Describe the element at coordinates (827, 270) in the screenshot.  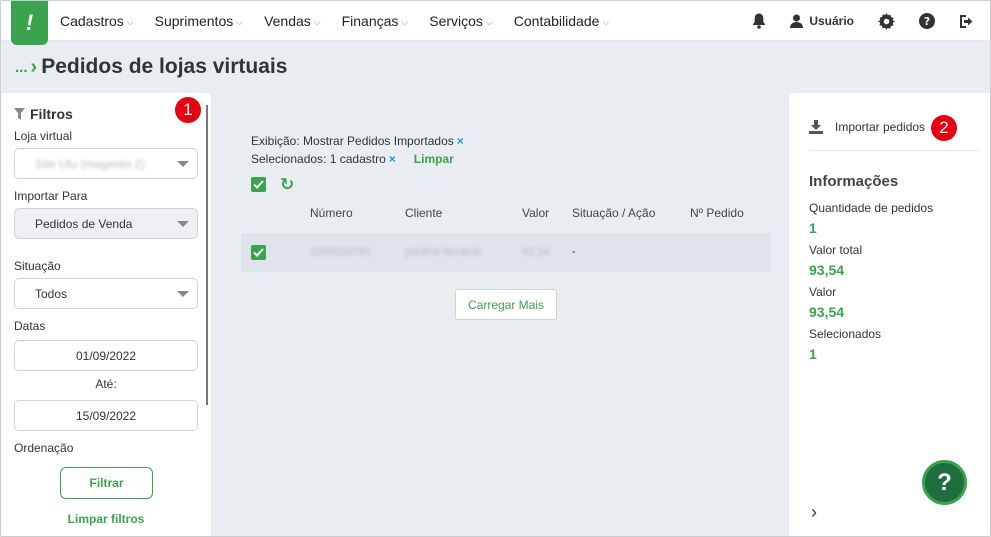
I see `total-value: 93,54` at that location.